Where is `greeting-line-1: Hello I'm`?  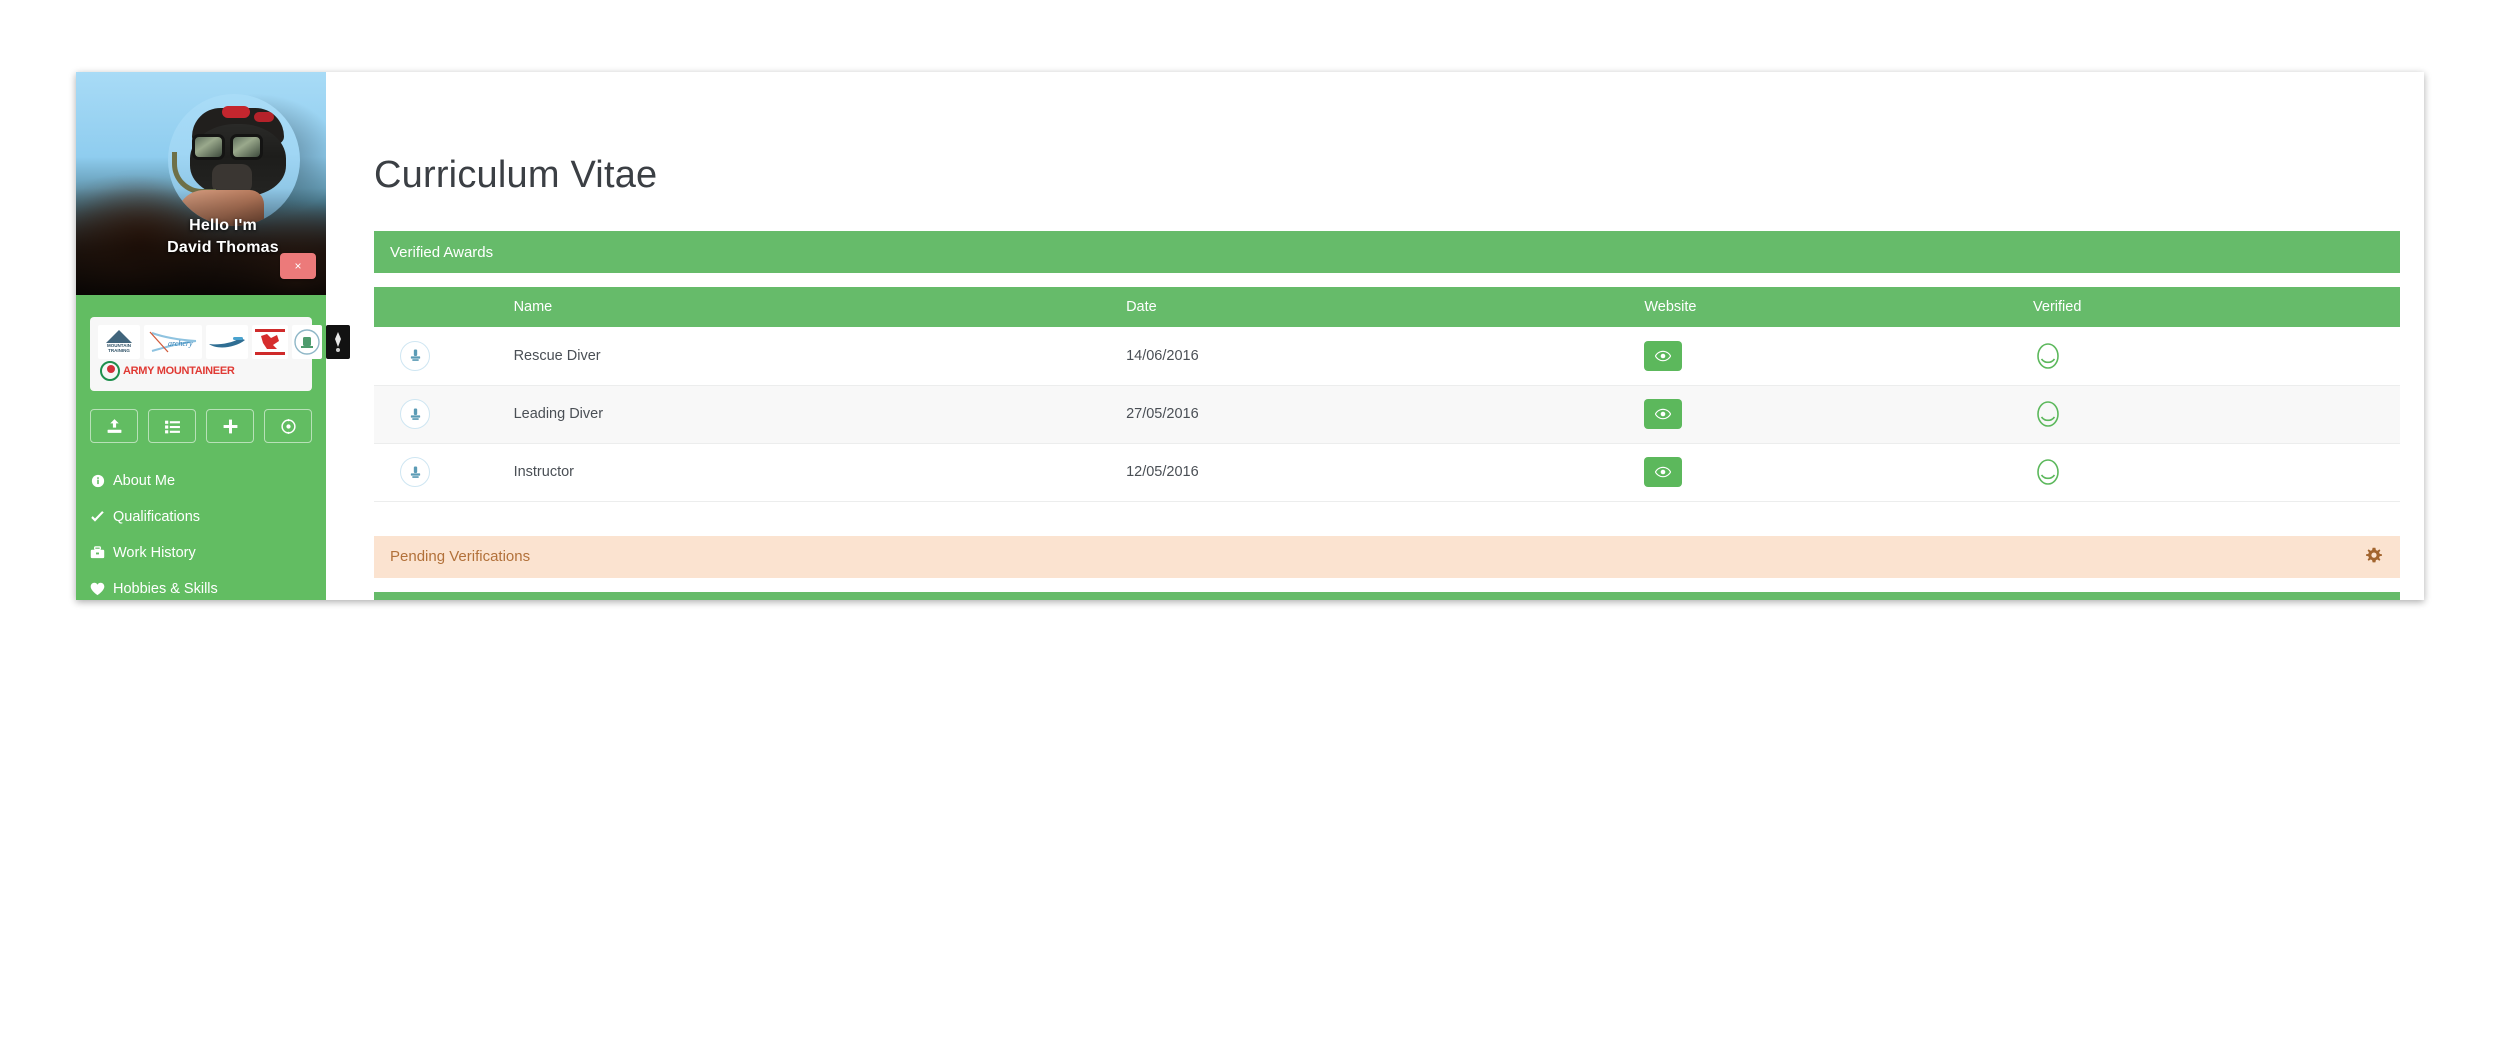 greeting-line-1: Hello I'm is located at coordinates (223, 225).